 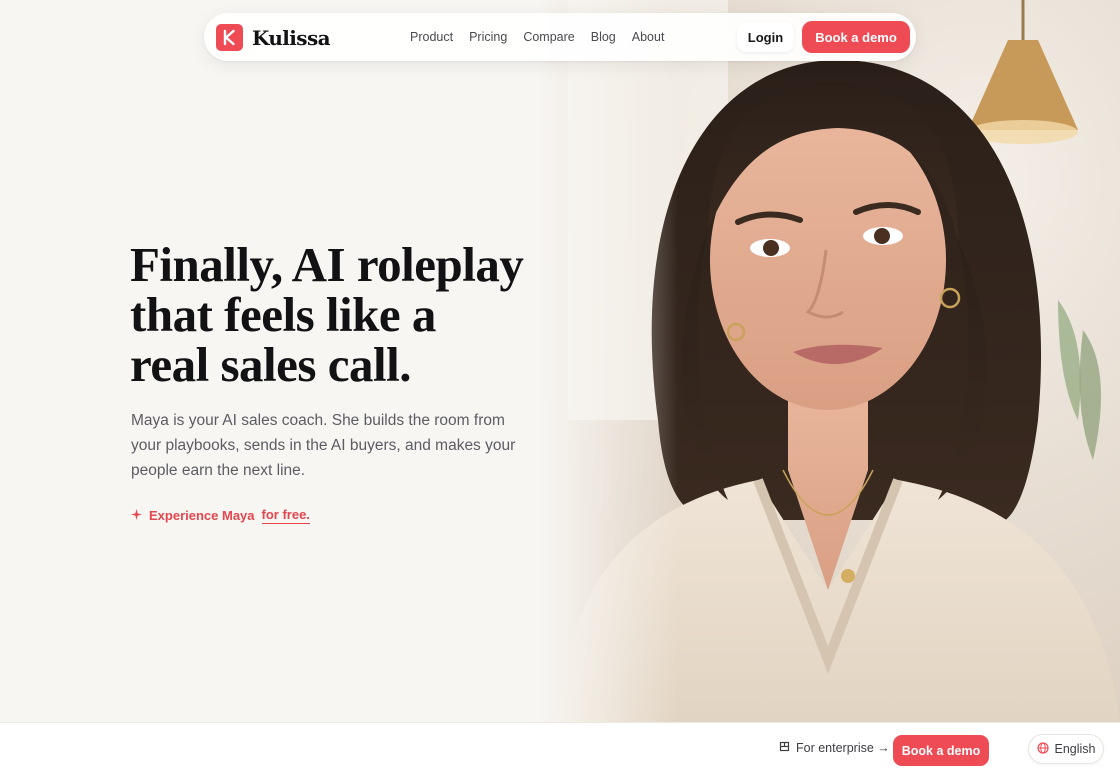 What do you see at coordinates (283, 314) in the screenshot?
I see `headline-line-2: that feels like a` at bounding box center [283, 314].